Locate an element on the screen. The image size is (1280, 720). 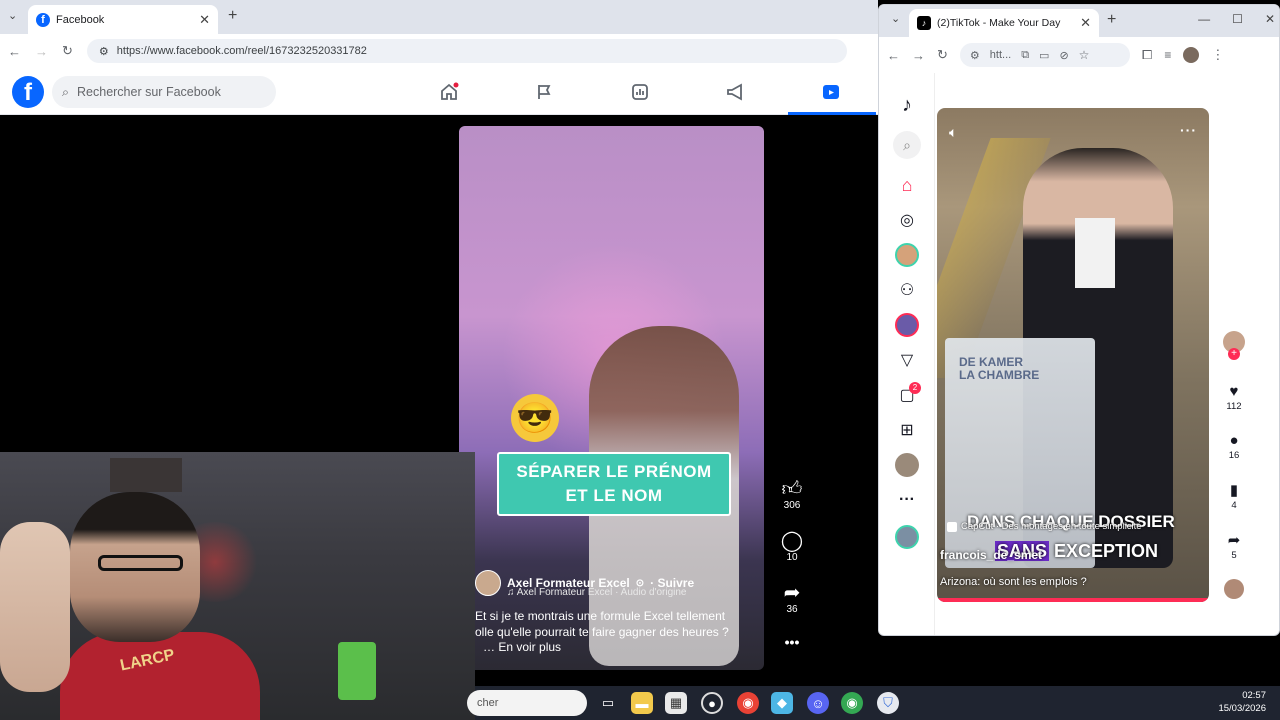
task-view-icon: ▭ is located at coordinates (608, 703).